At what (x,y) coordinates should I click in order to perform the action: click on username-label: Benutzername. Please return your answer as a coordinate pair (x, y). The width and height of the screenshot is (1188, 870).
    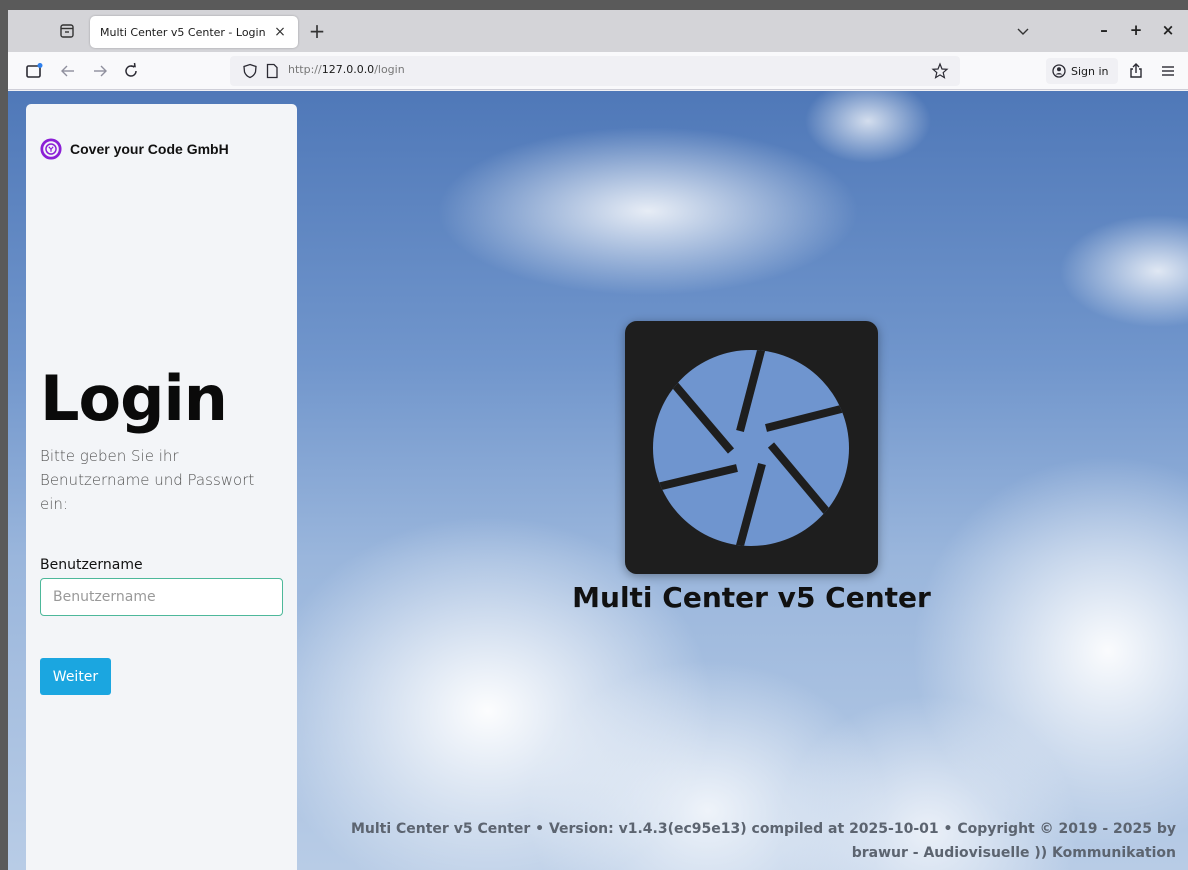
    Looking at the image, I should click on (91, 565).